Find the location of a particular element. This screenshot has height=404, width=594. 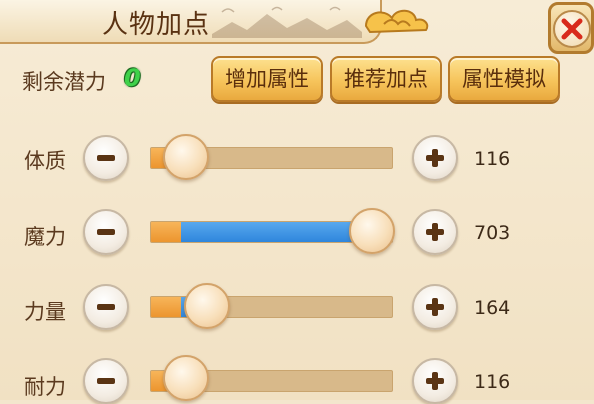

close-icon is located at coordinates (572, 29).